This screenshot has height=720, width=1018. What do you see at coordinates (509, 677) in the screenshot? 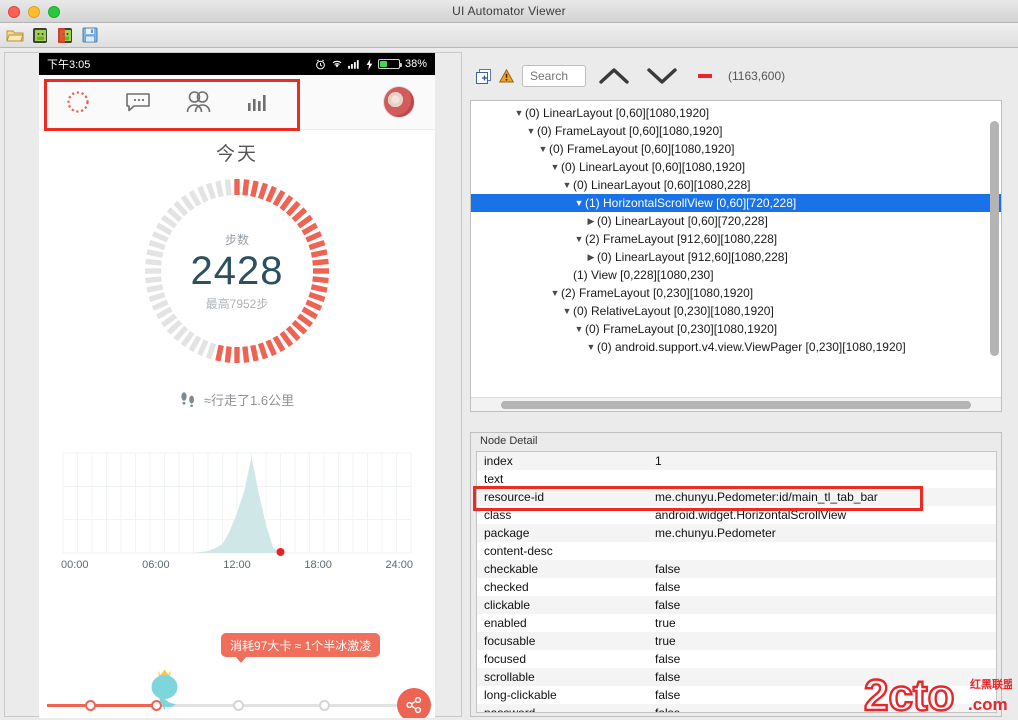
I see `detail-key: scrollable` at bounding box center [509, 677].